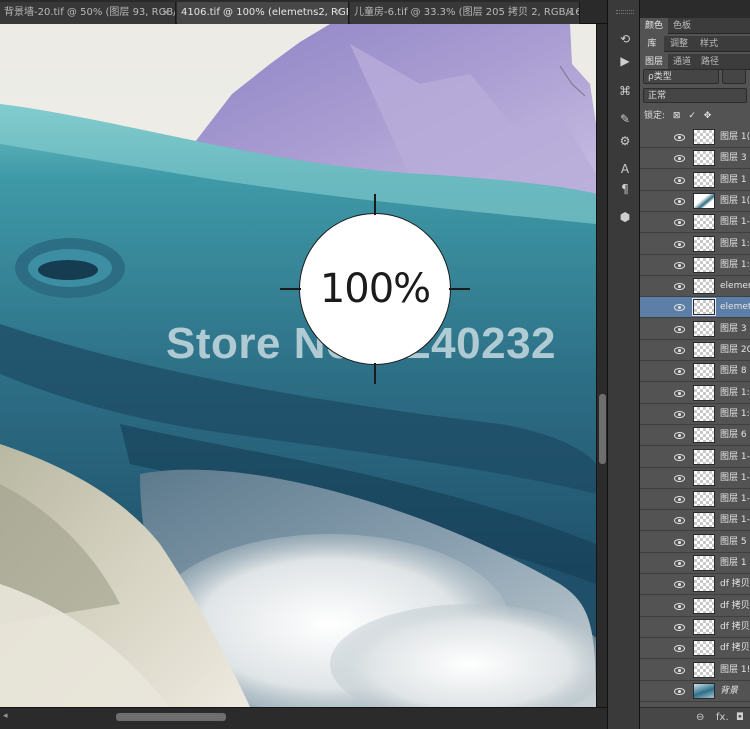  Describe the element at coordinates (735, 307) in the screenshot. I see `layer-name: elemet` at that location.